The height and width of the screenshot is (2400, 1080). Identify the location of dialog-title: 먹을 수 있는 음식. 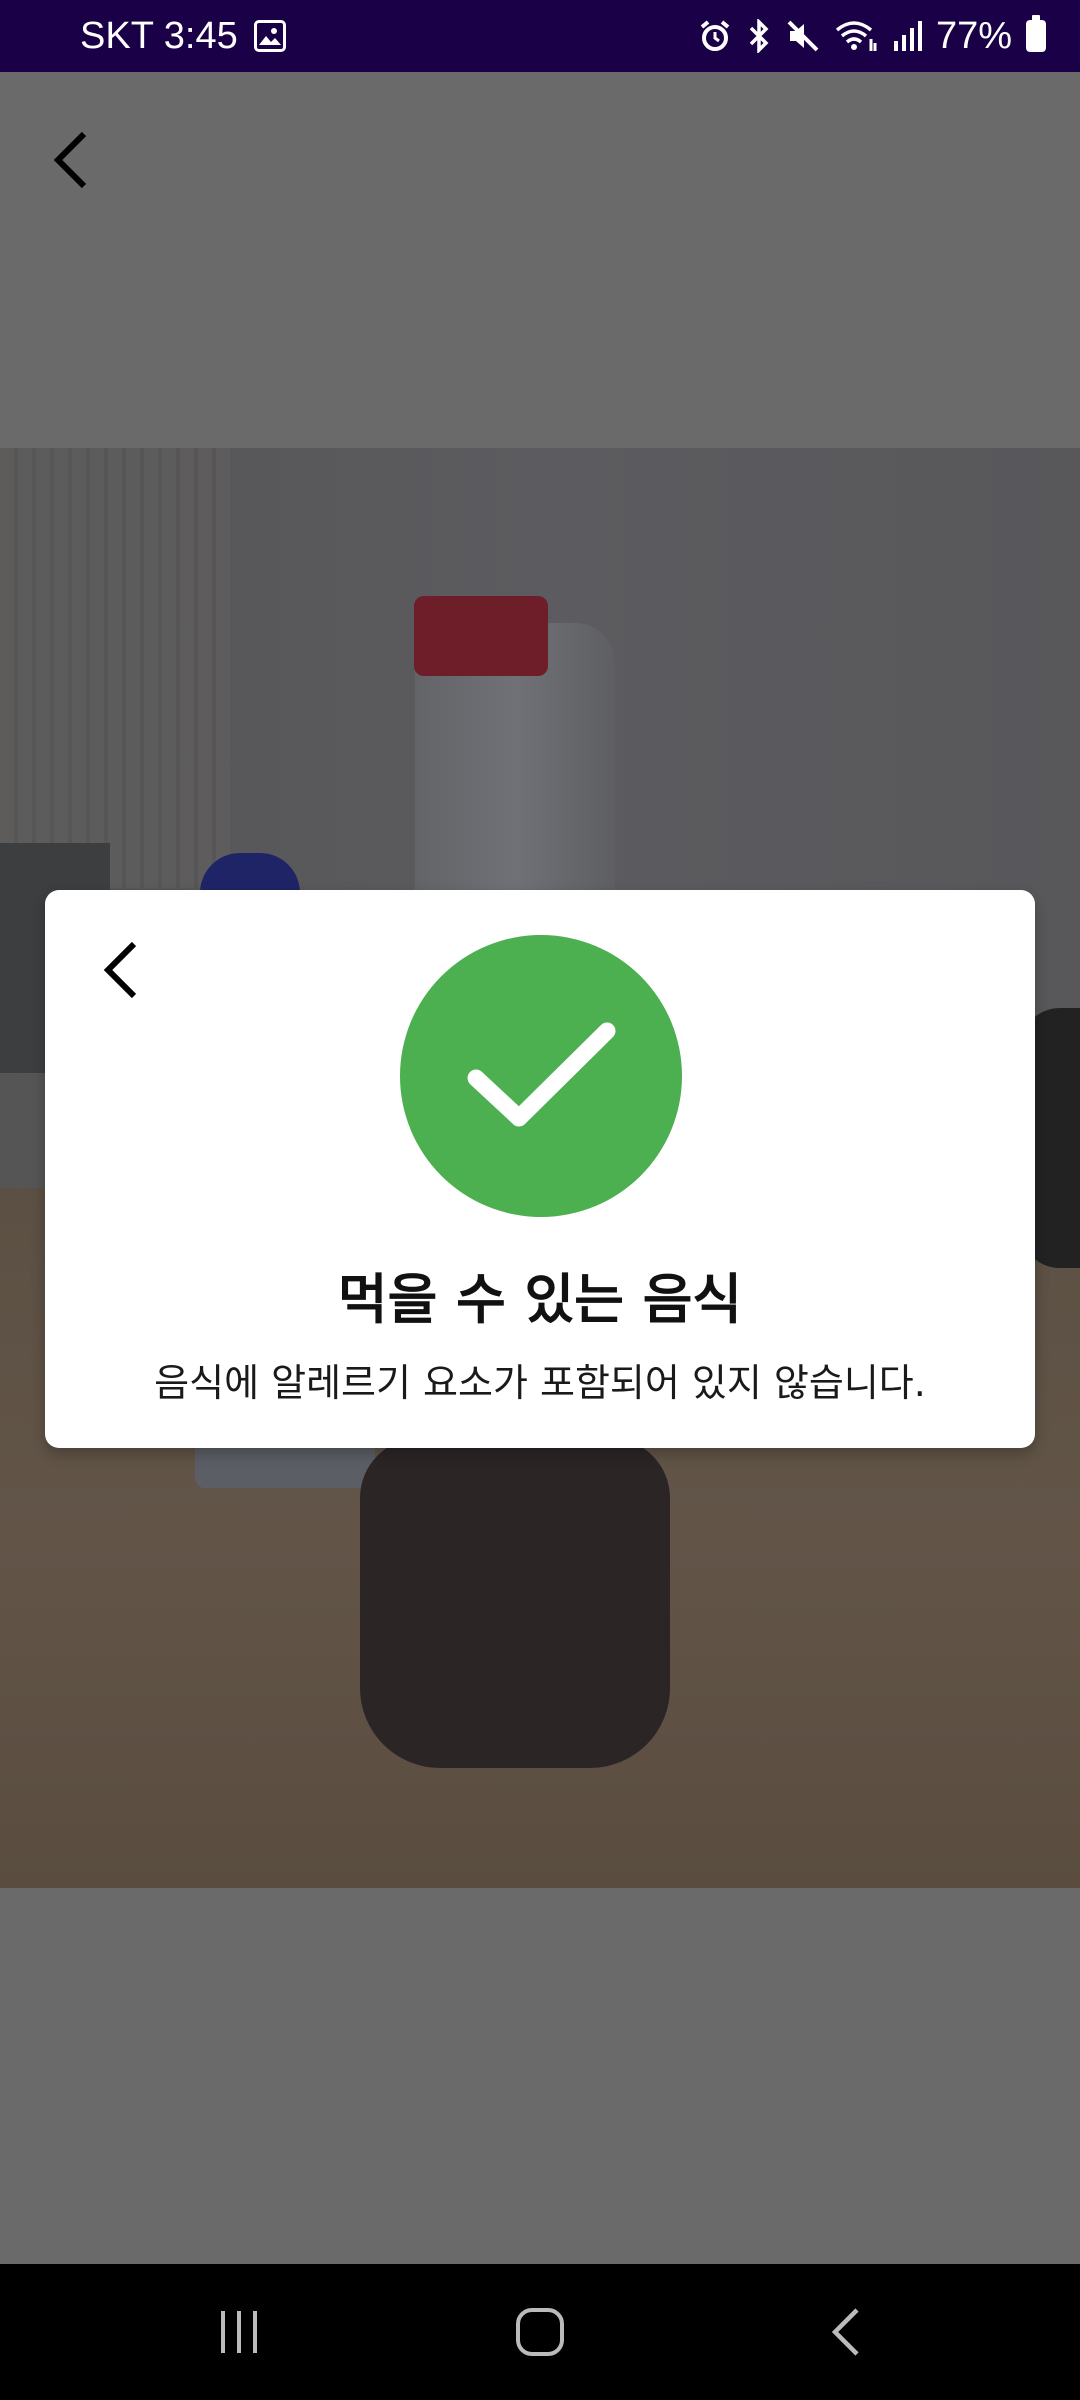
(540, 1299).